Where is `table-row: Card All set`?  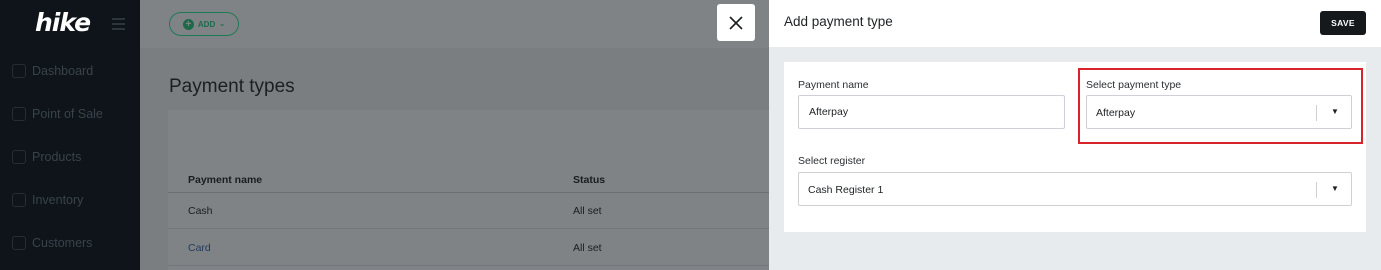
table-row: Card All set is located at coordinates (468, 248).